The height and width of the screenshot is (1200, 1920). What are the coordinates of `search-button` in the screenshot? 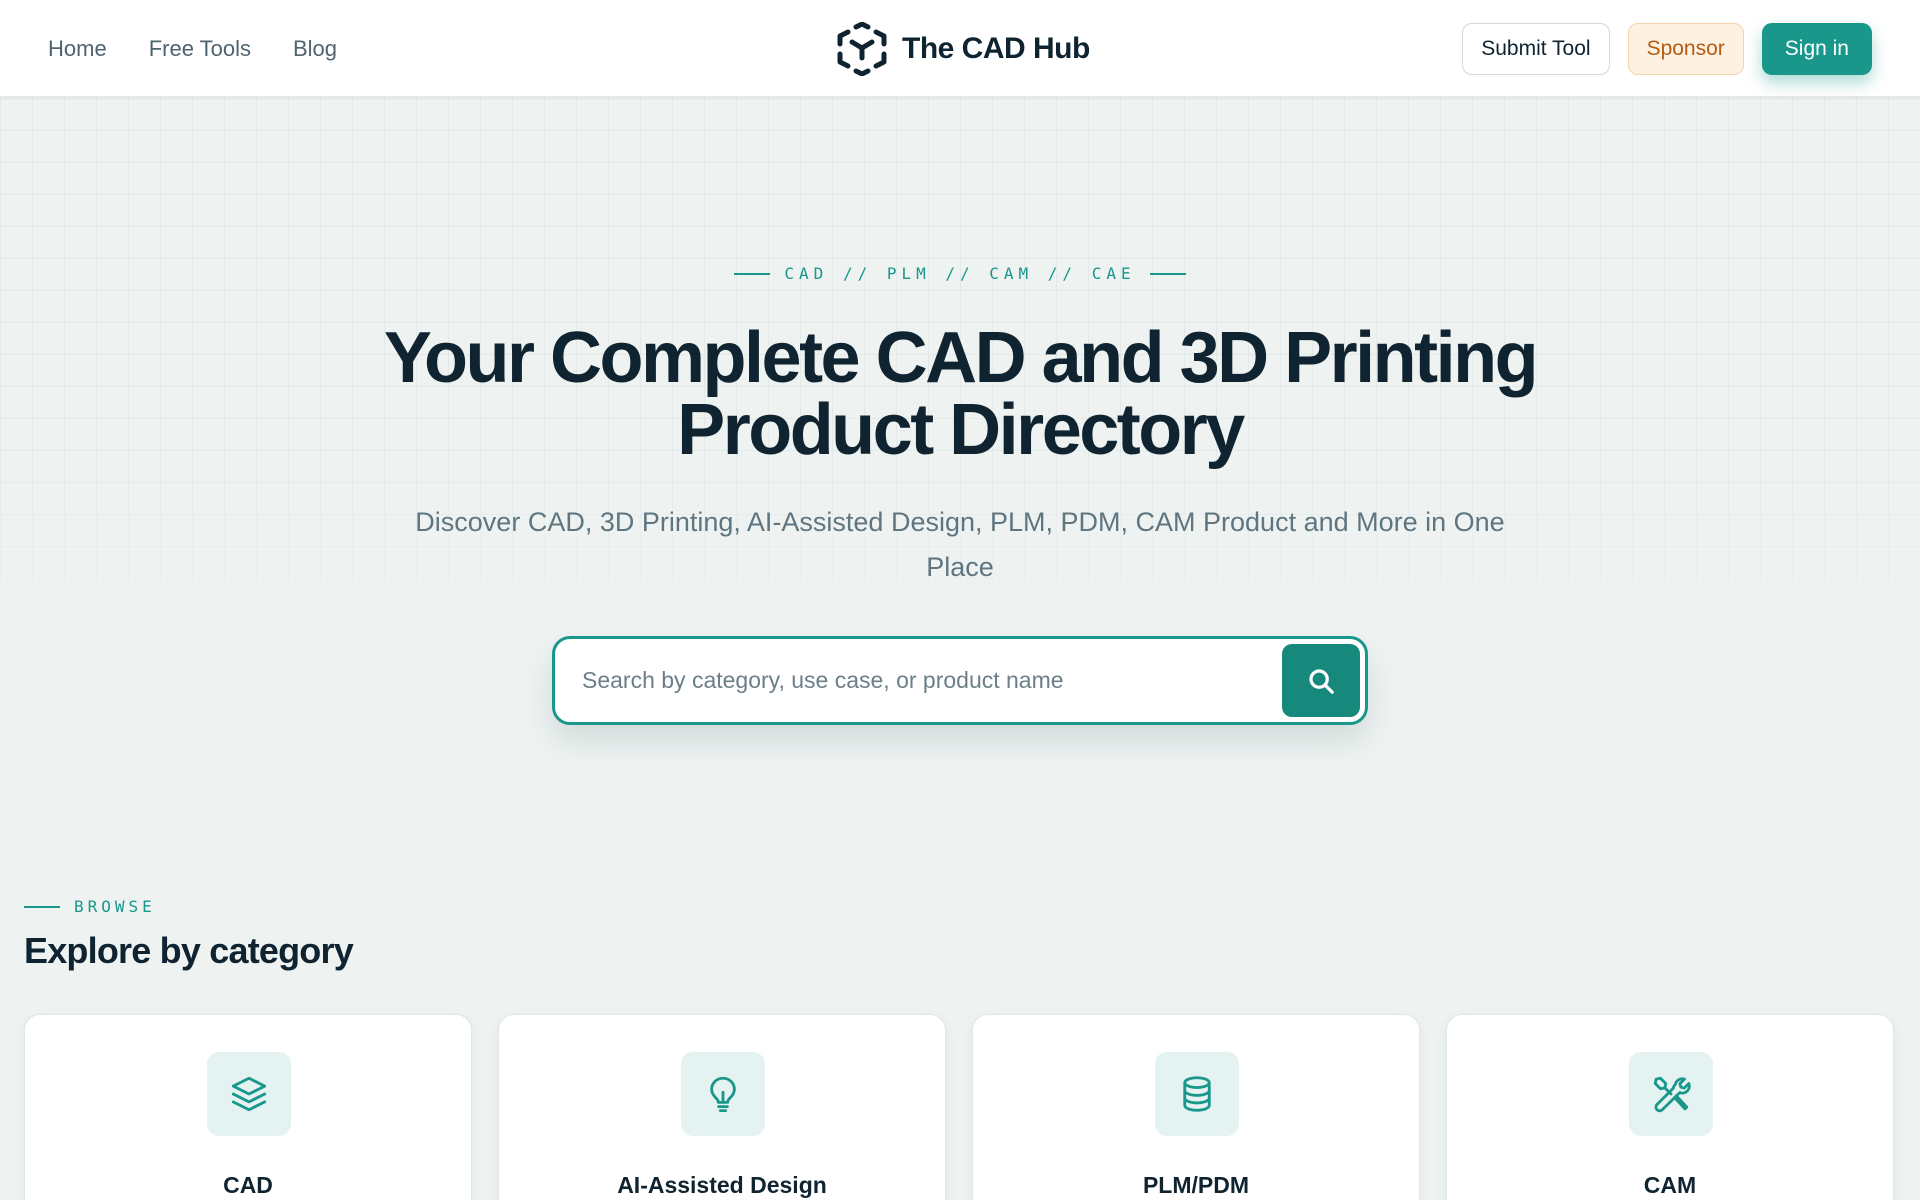 It's located at (1321, 680).